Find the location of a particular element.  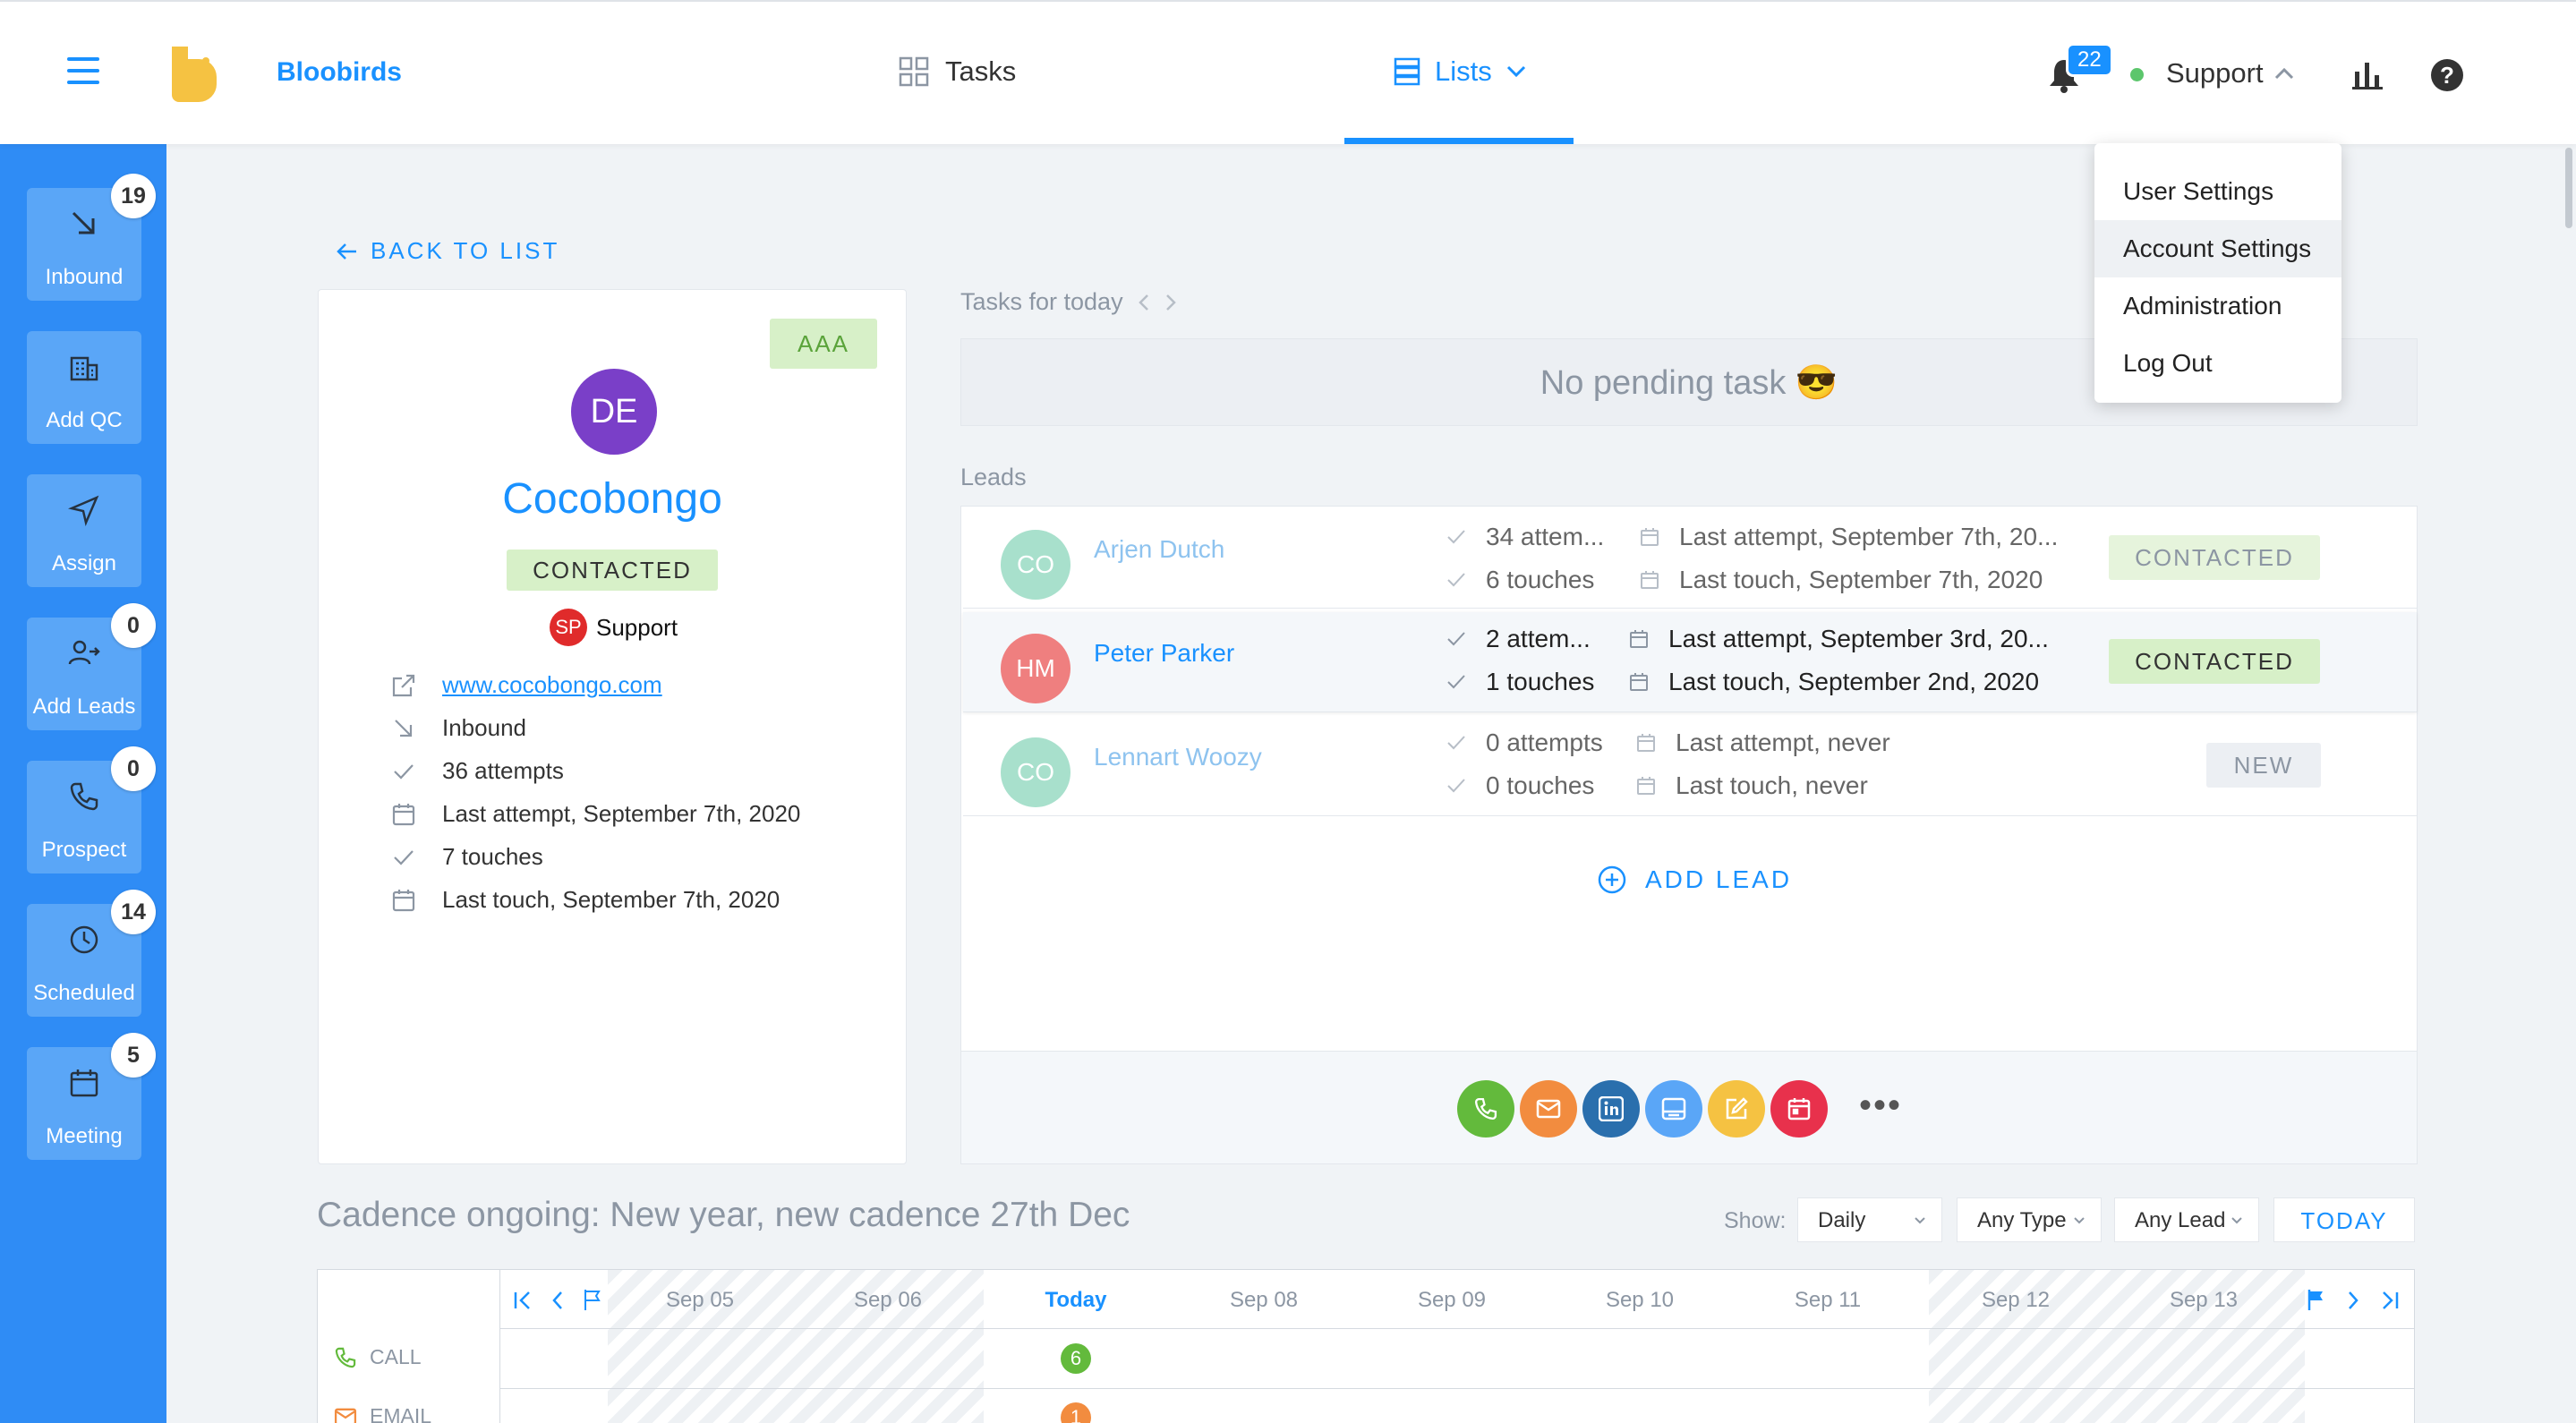

last-page-icon is located at coordinates (2390, 1300).